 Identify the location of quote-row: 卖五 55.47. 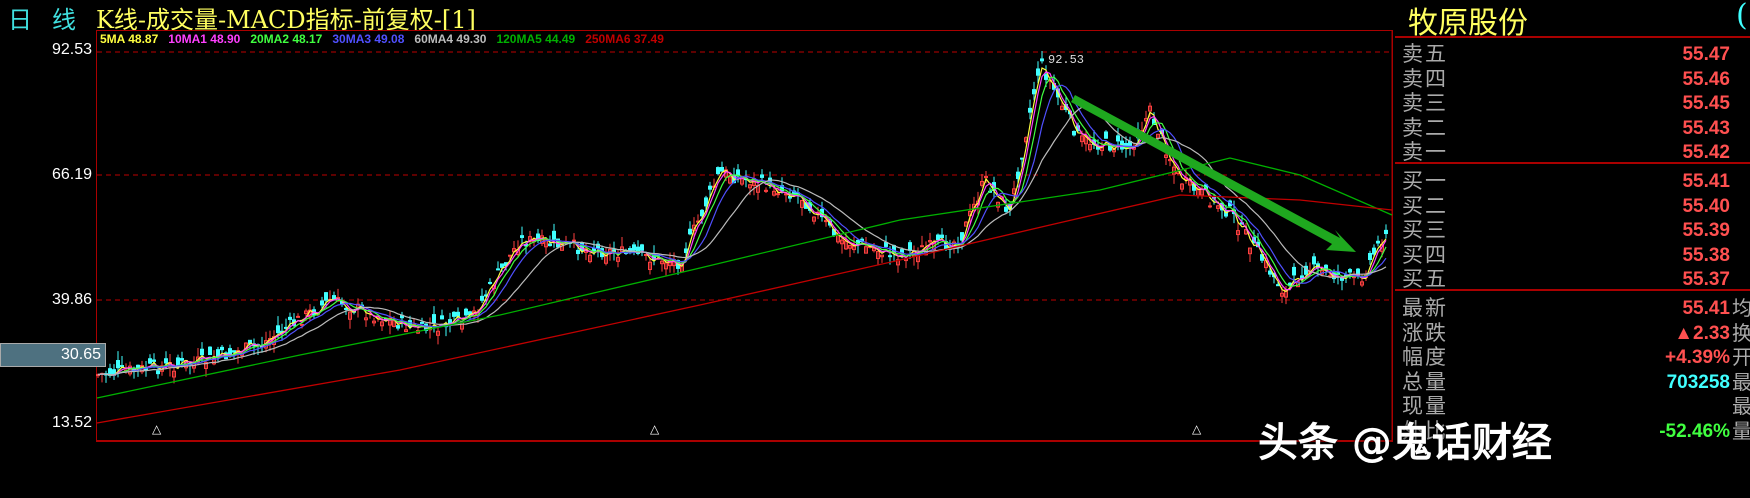
(1572, 54).